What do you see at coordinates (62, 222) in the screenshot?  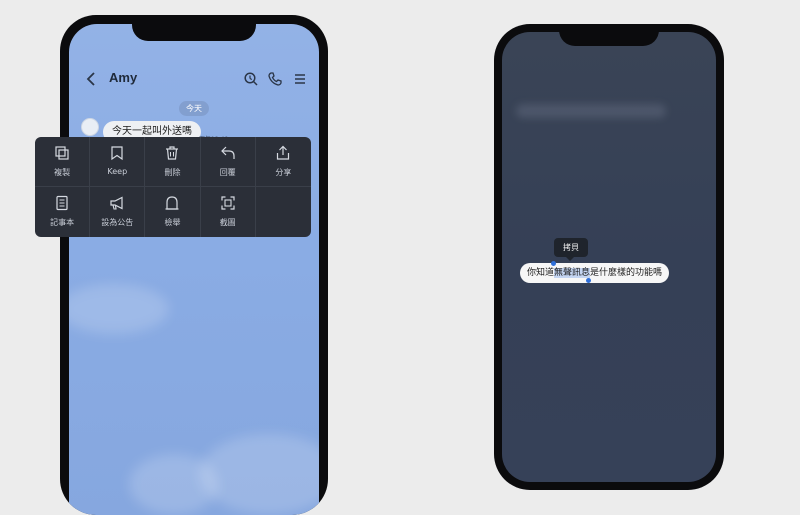 I see `menu-item-label: 記事本` at bounding box center [62, 222].